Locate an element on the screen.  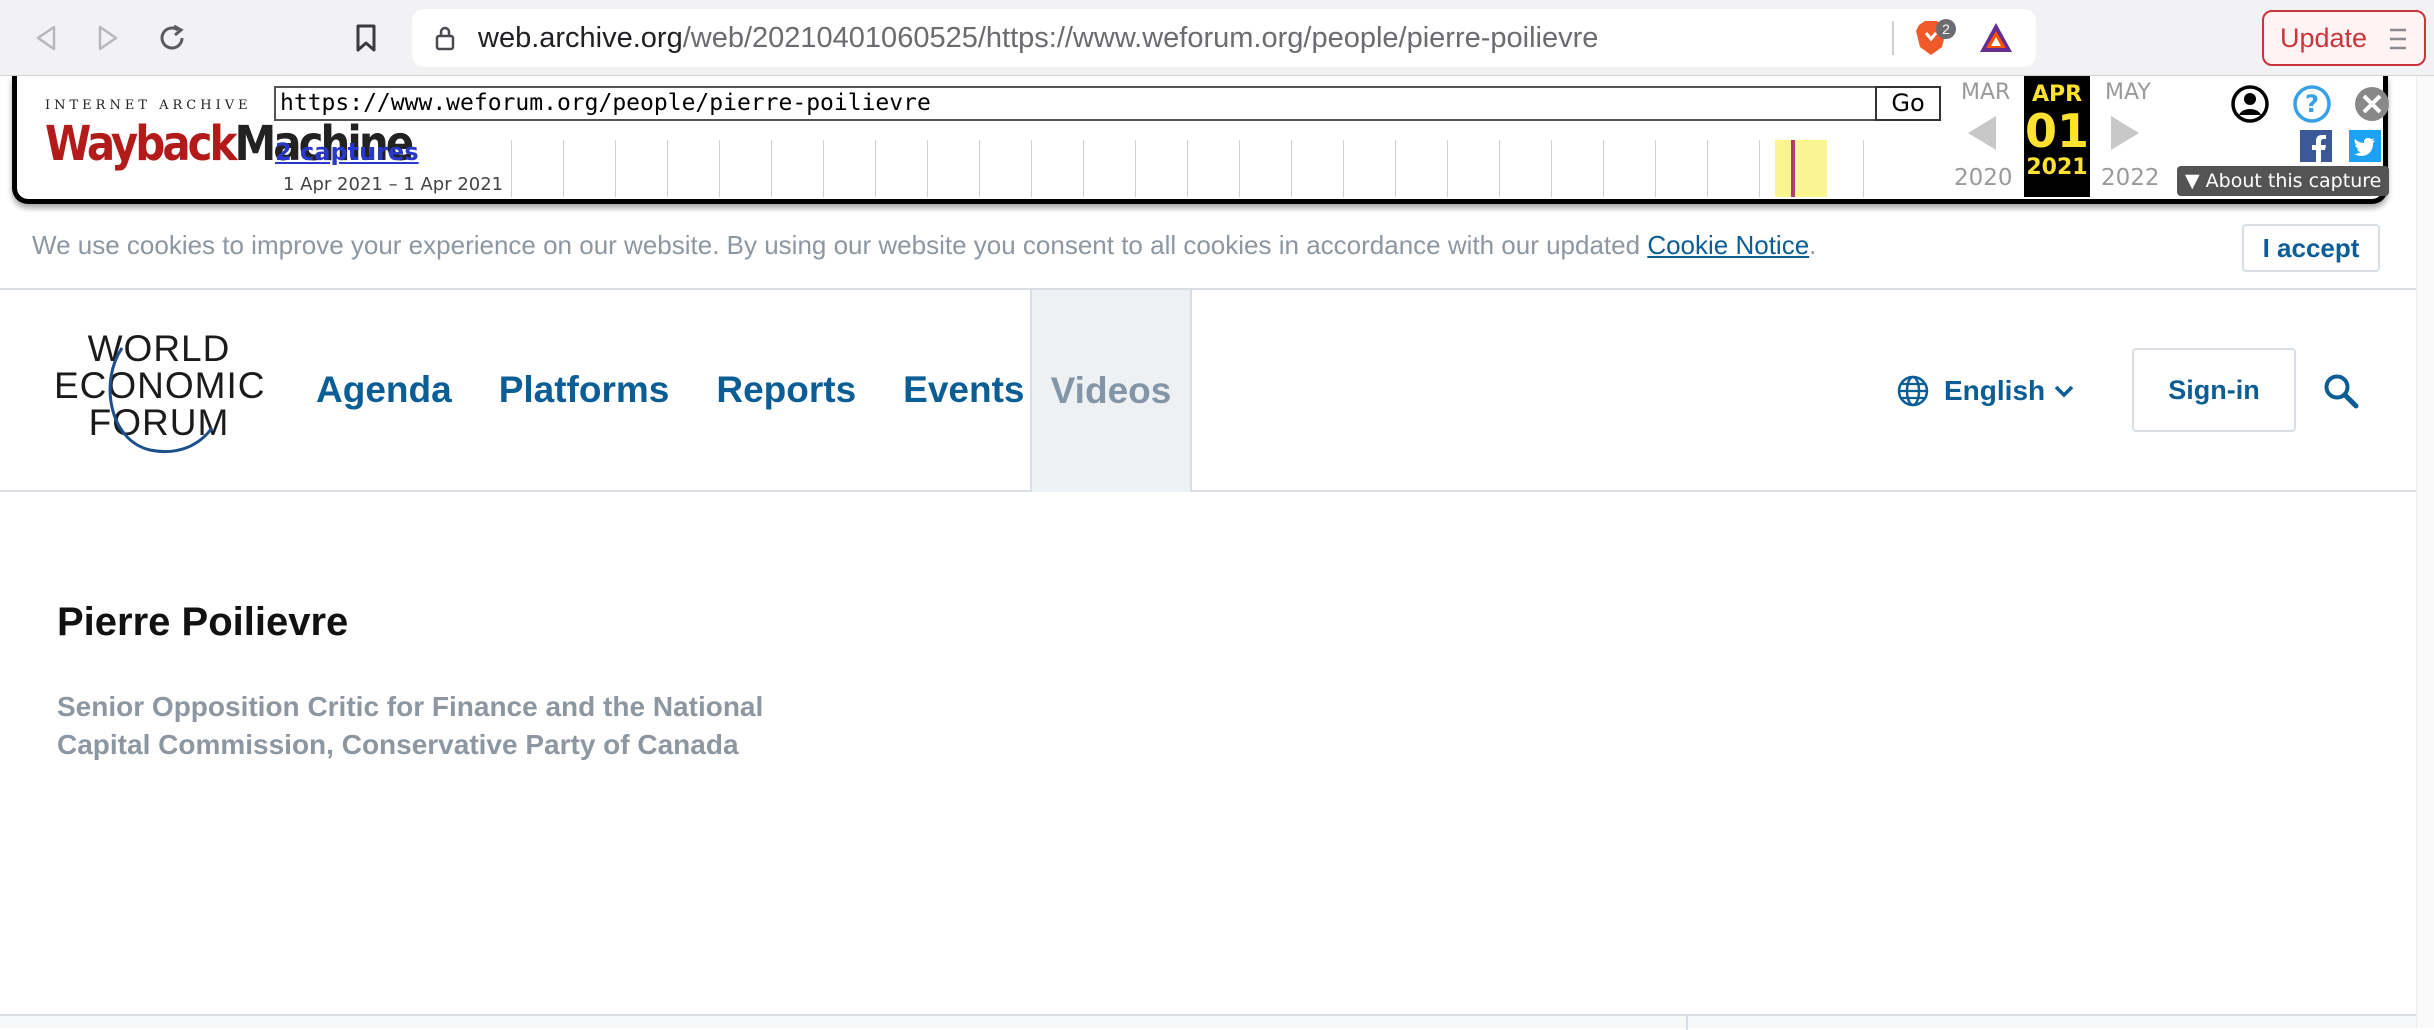
cookie-suffix: . is located at coordinates (1813, 245).